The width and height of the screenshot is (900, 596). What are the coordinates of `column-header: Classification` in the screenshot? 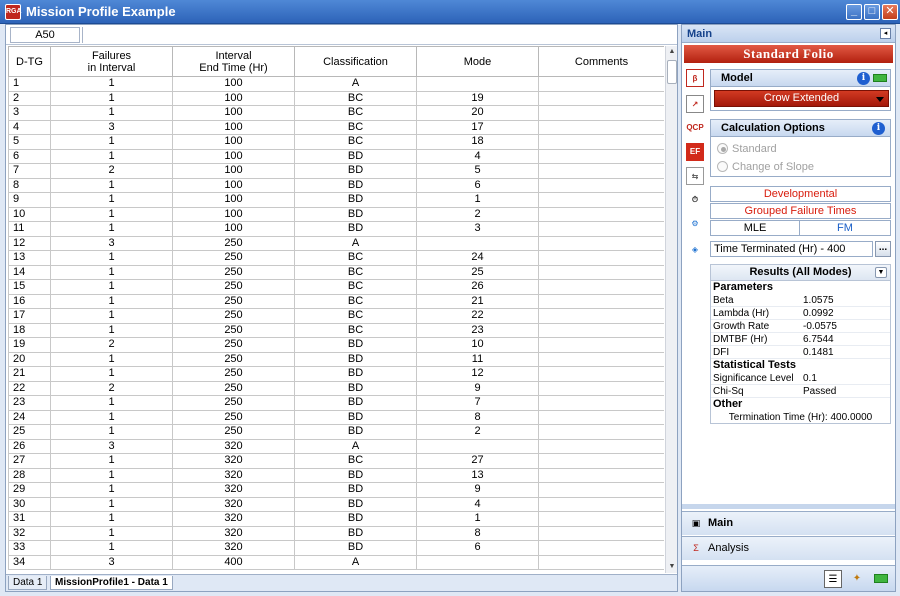 It's located at (355, 61).